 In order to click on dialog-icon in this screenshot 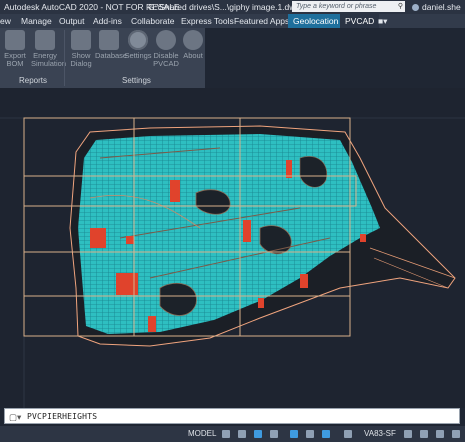, I will do `click(81, 40)`.